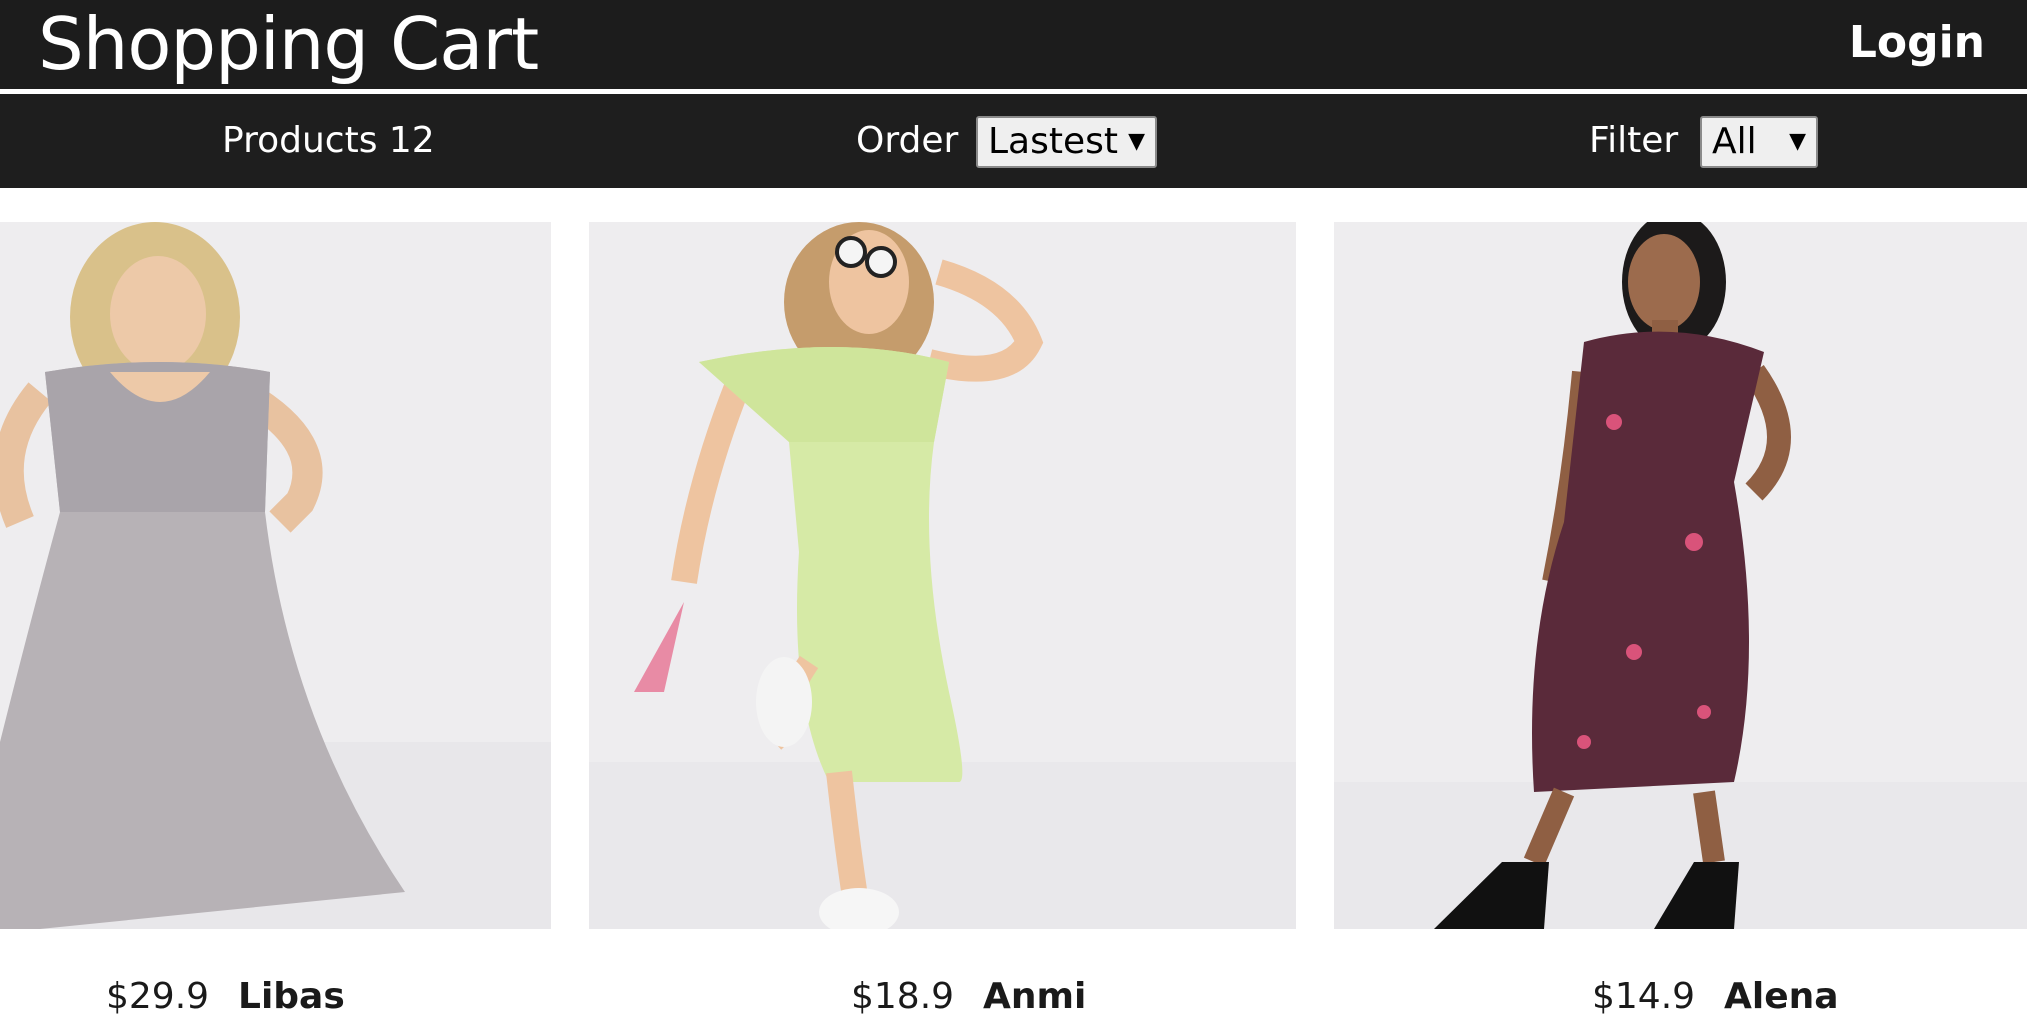 This screenshot has width=2027, height=1027. What do you see at coordinates (158, 996) in the screenshot?
I see `product-price: $29.9` at bounding box center [158, 996].